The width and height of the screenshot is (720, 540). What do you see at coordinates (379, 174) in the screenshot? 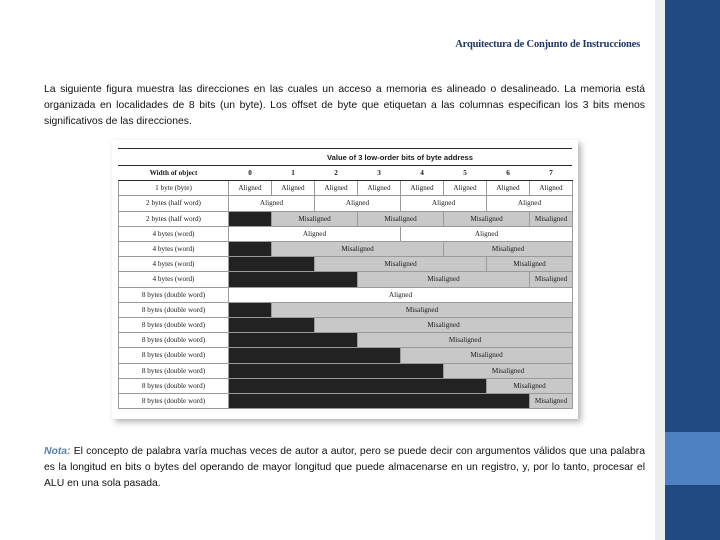
I see `column-header-3: 3` at bounding box center [379, 174].